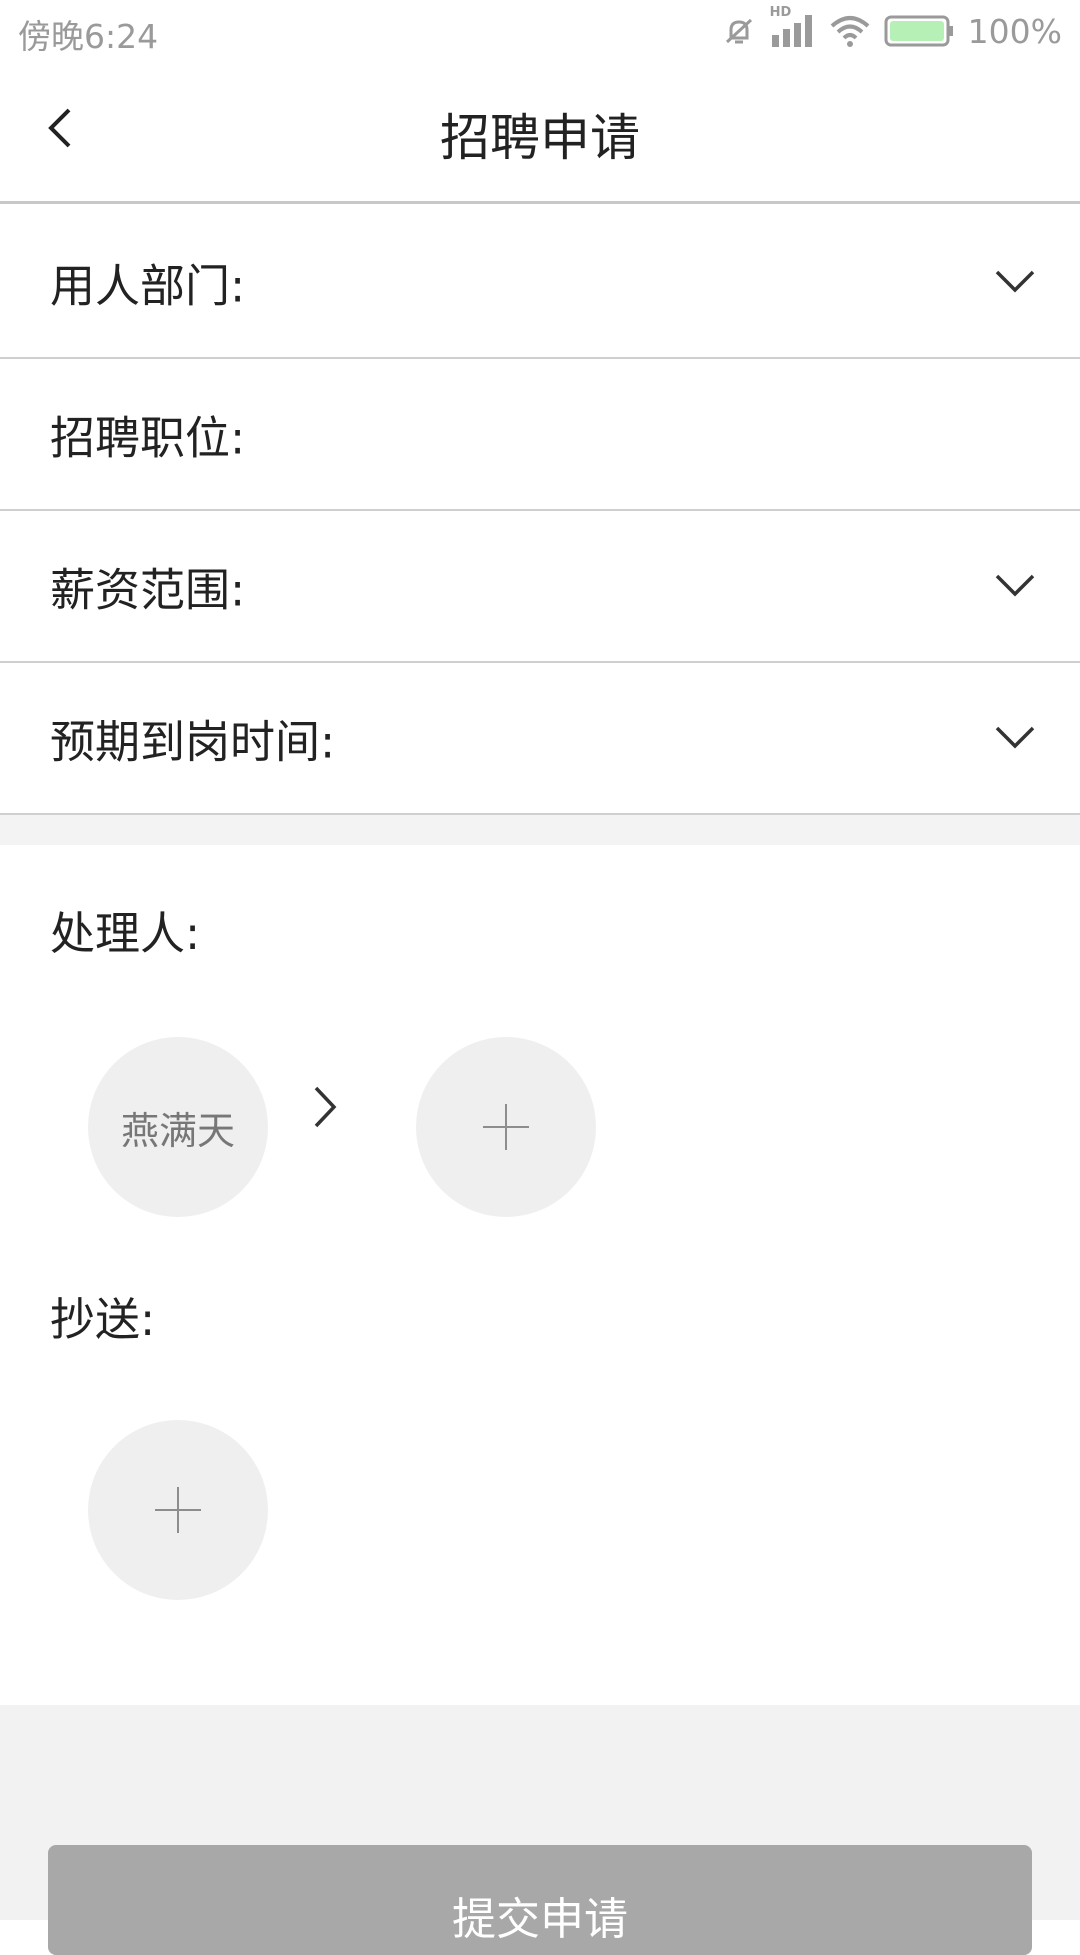 The image size is (1080, 1955). Describe the element at coordinates (1014, 31) in the screenshot. I see `battery-percentage: 100%` at that location.